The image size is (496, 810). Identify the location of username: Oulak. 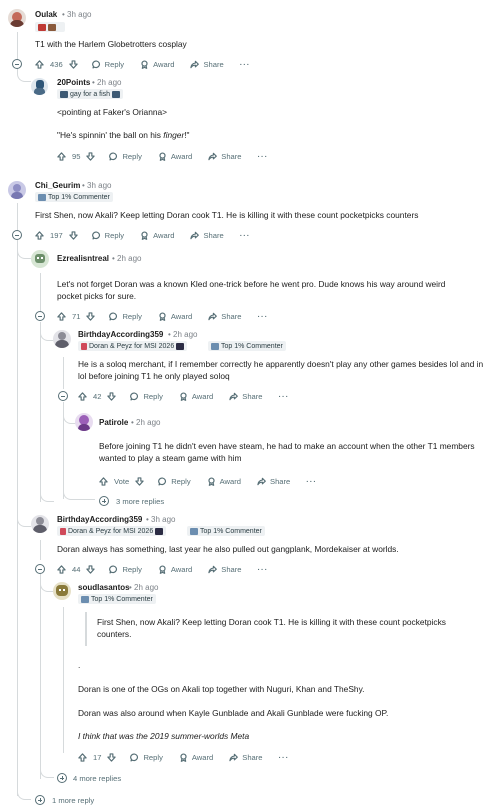
(46, 14).